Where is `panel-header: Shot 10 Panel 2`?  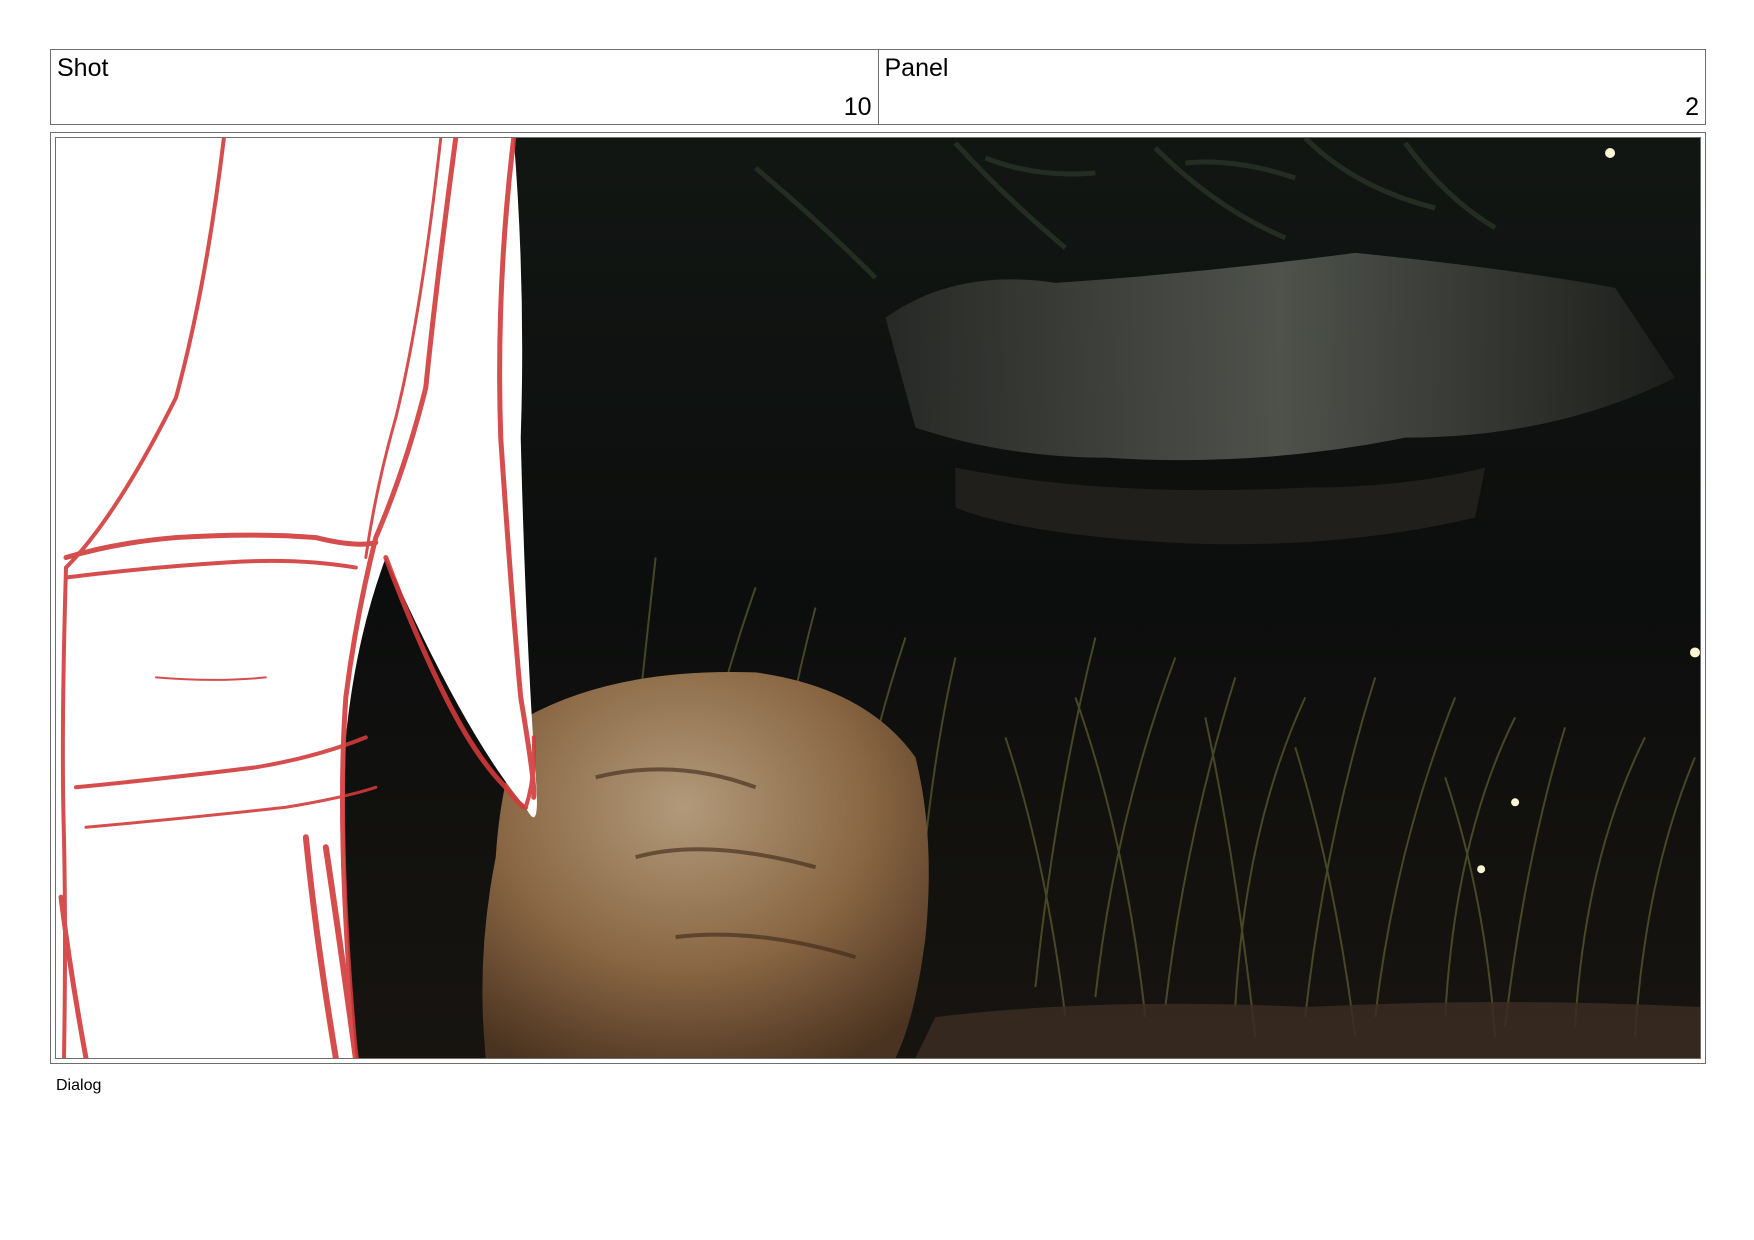 panel-header: Shot 10 Panel 2 is located at coordinates (878, 87).